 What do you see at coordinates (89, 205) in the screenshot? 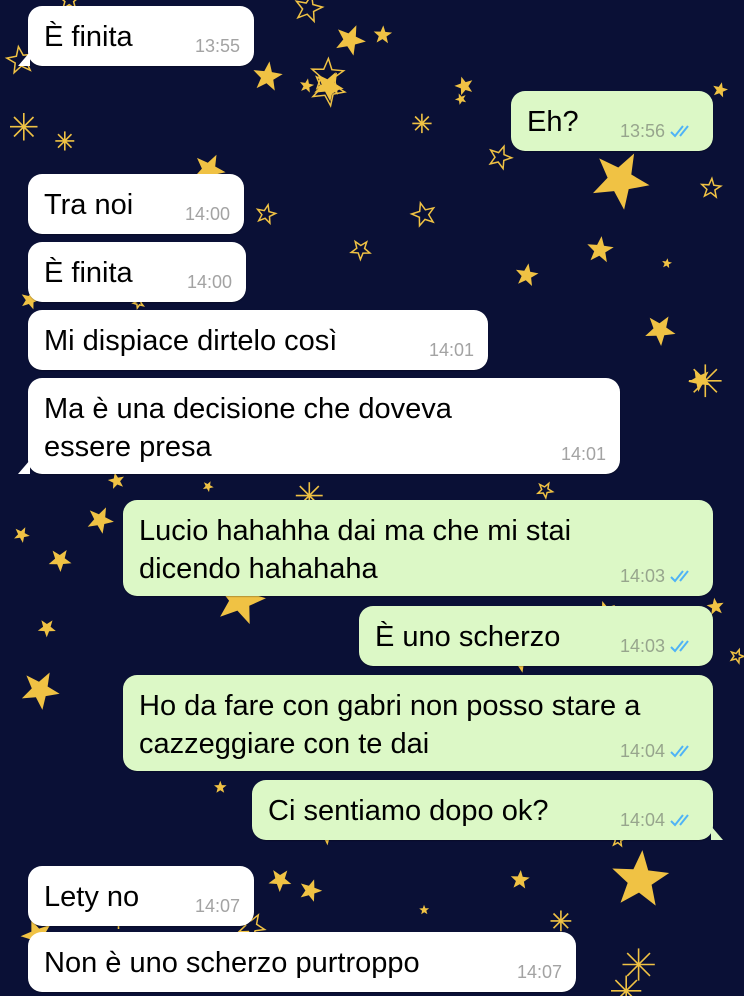
I see `message-text: Tra noi` at bounding box center [89, 205].